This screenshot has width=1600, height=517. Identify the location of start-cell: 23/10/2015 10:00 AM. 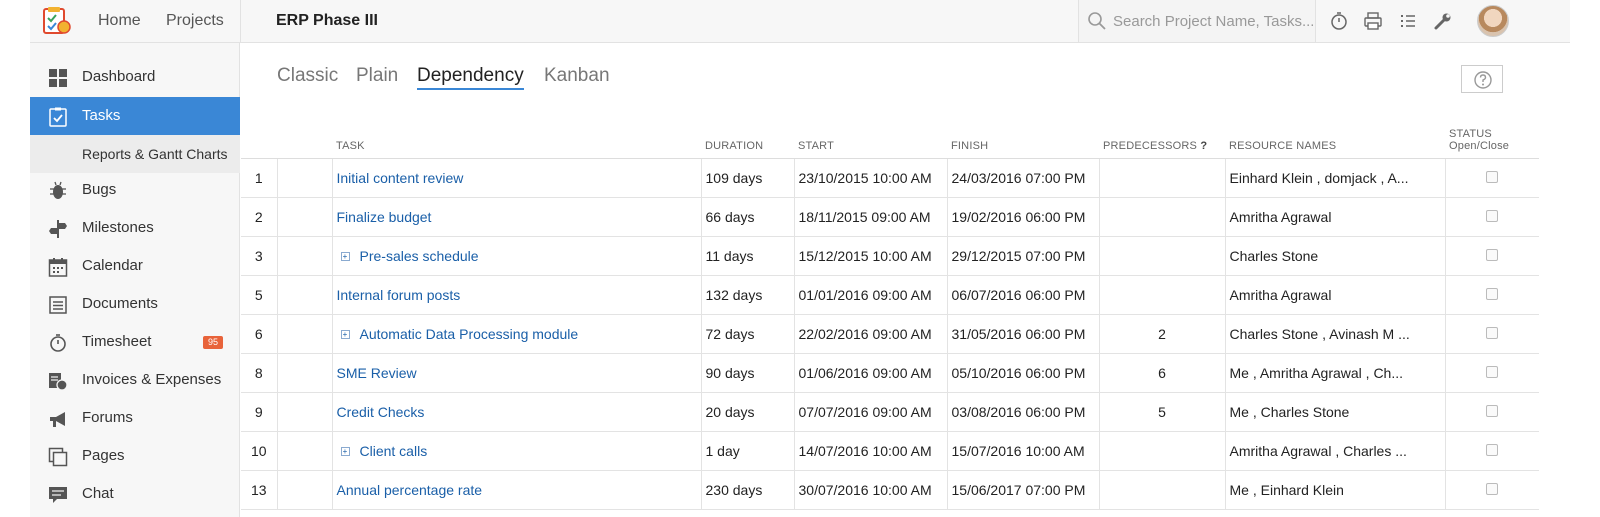
(871, 178).